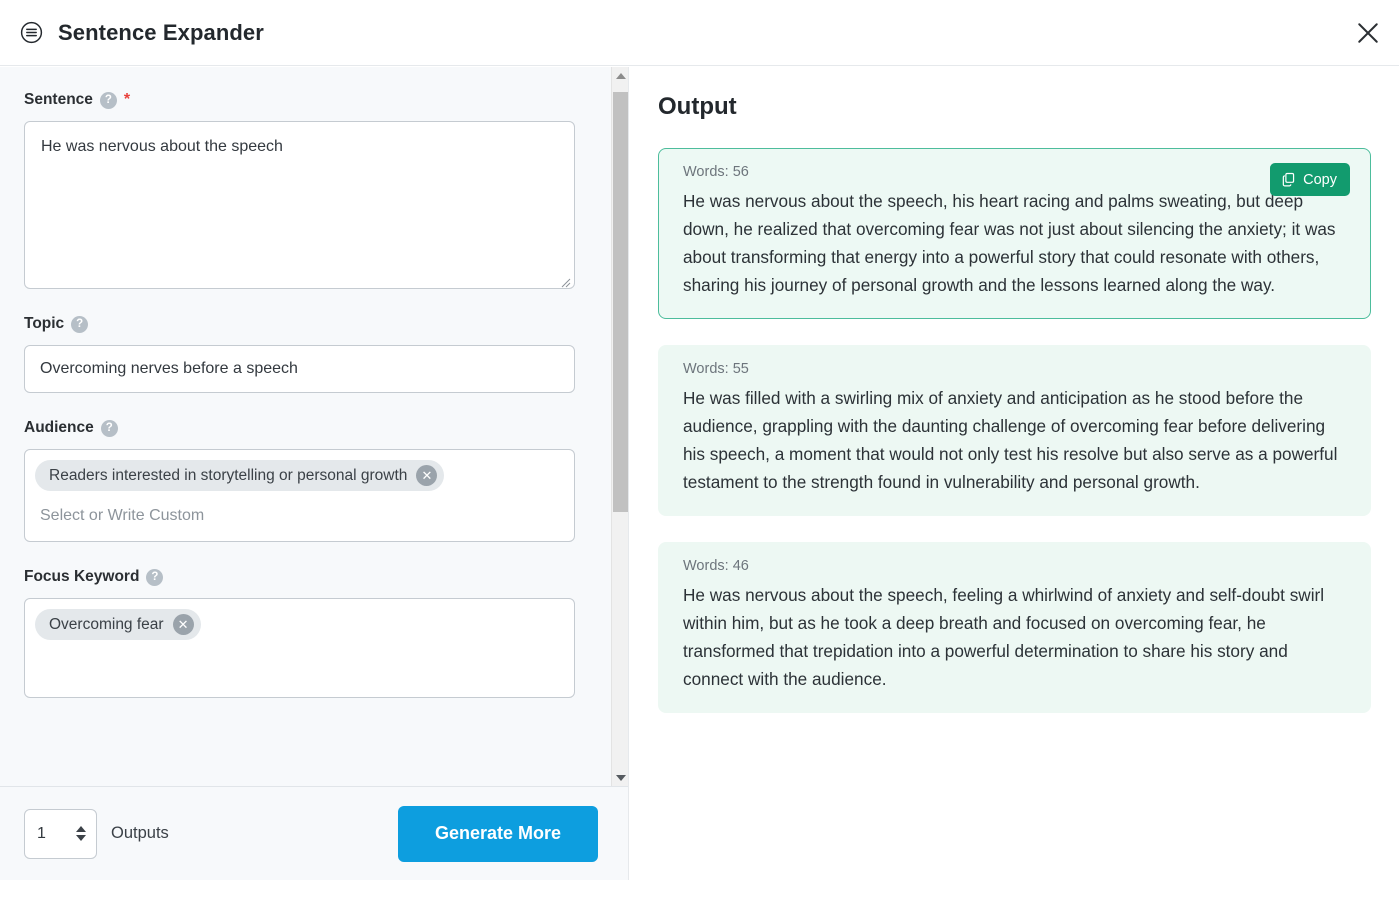  What do you see at coordinates (620, 302) in the screenshot?
I see `scrollbar-thumb` at bounding box center [620, 302].